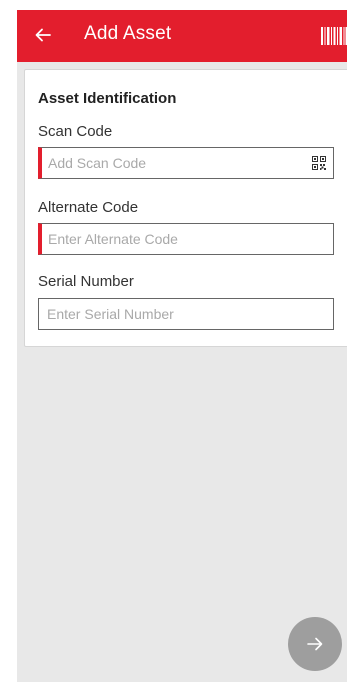  What do you see at coordinates (110, 314) in the screenshot?
I see `serial-number-placeholder: Enter Serial Number` at bounding box center [110, 314].